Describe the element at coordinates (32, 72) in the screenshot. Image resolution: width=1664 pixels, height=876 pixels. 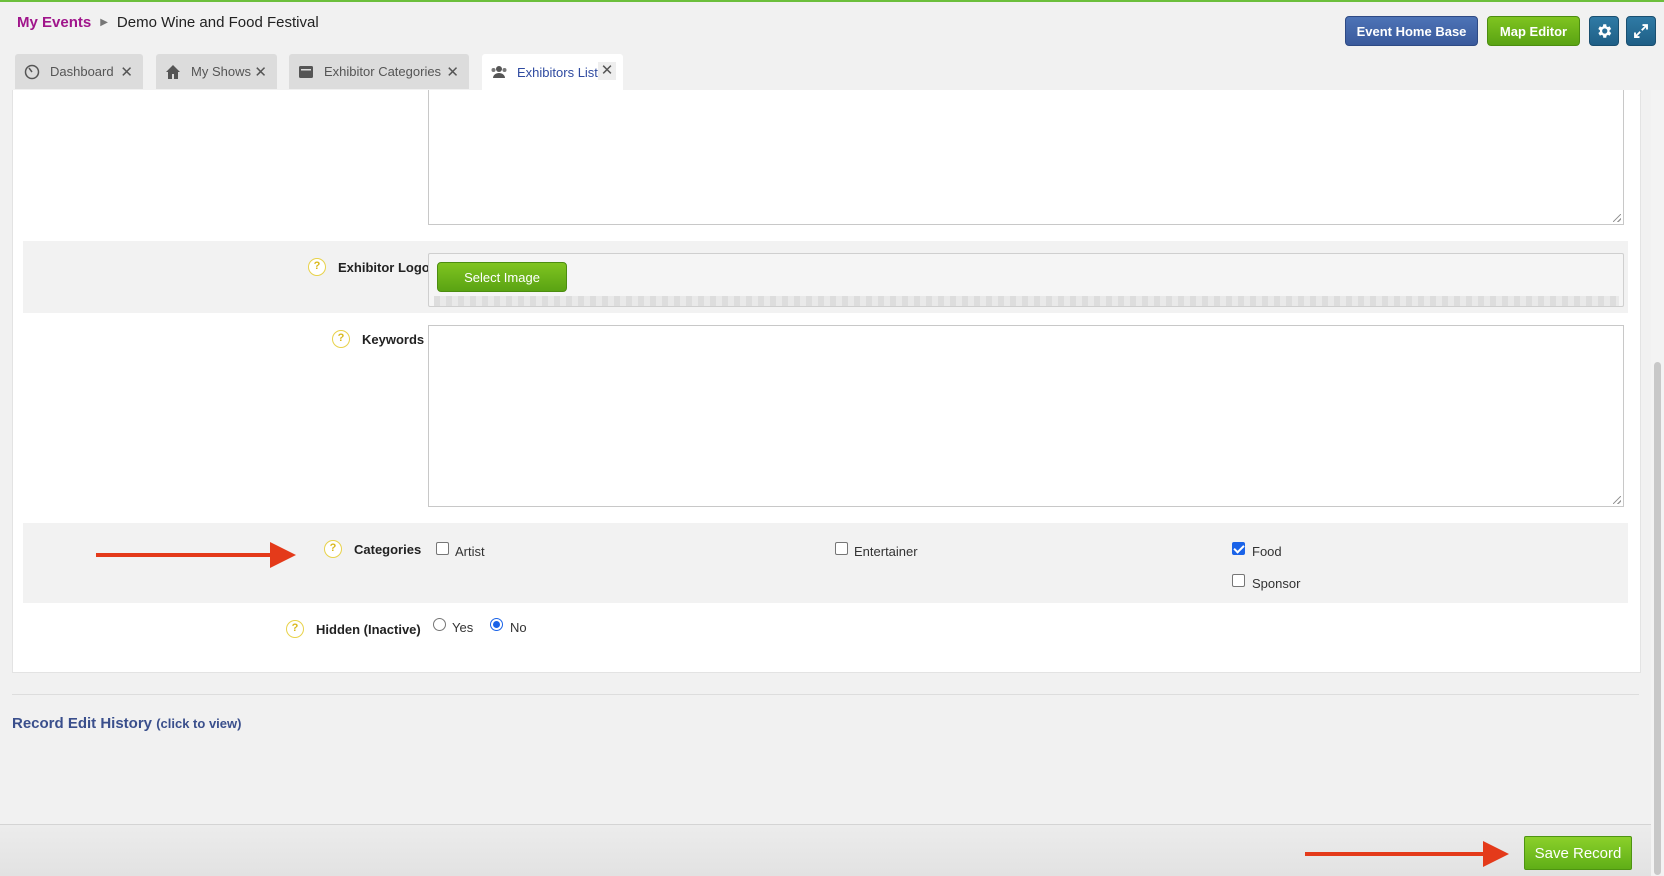
I see `dashboard-icon` at that location.